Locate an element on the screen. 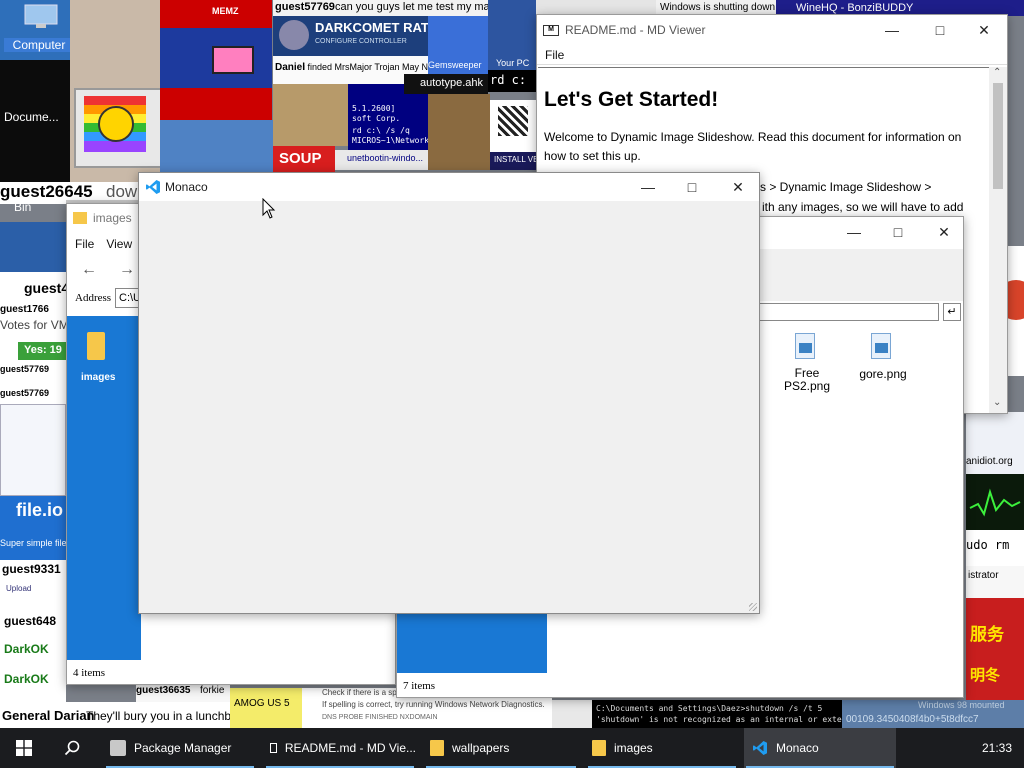 Image resolution: width=1024 pixels, height=768 pixels. chat-message: can you guys let me test my malware? is located at coordinates (411, 7).